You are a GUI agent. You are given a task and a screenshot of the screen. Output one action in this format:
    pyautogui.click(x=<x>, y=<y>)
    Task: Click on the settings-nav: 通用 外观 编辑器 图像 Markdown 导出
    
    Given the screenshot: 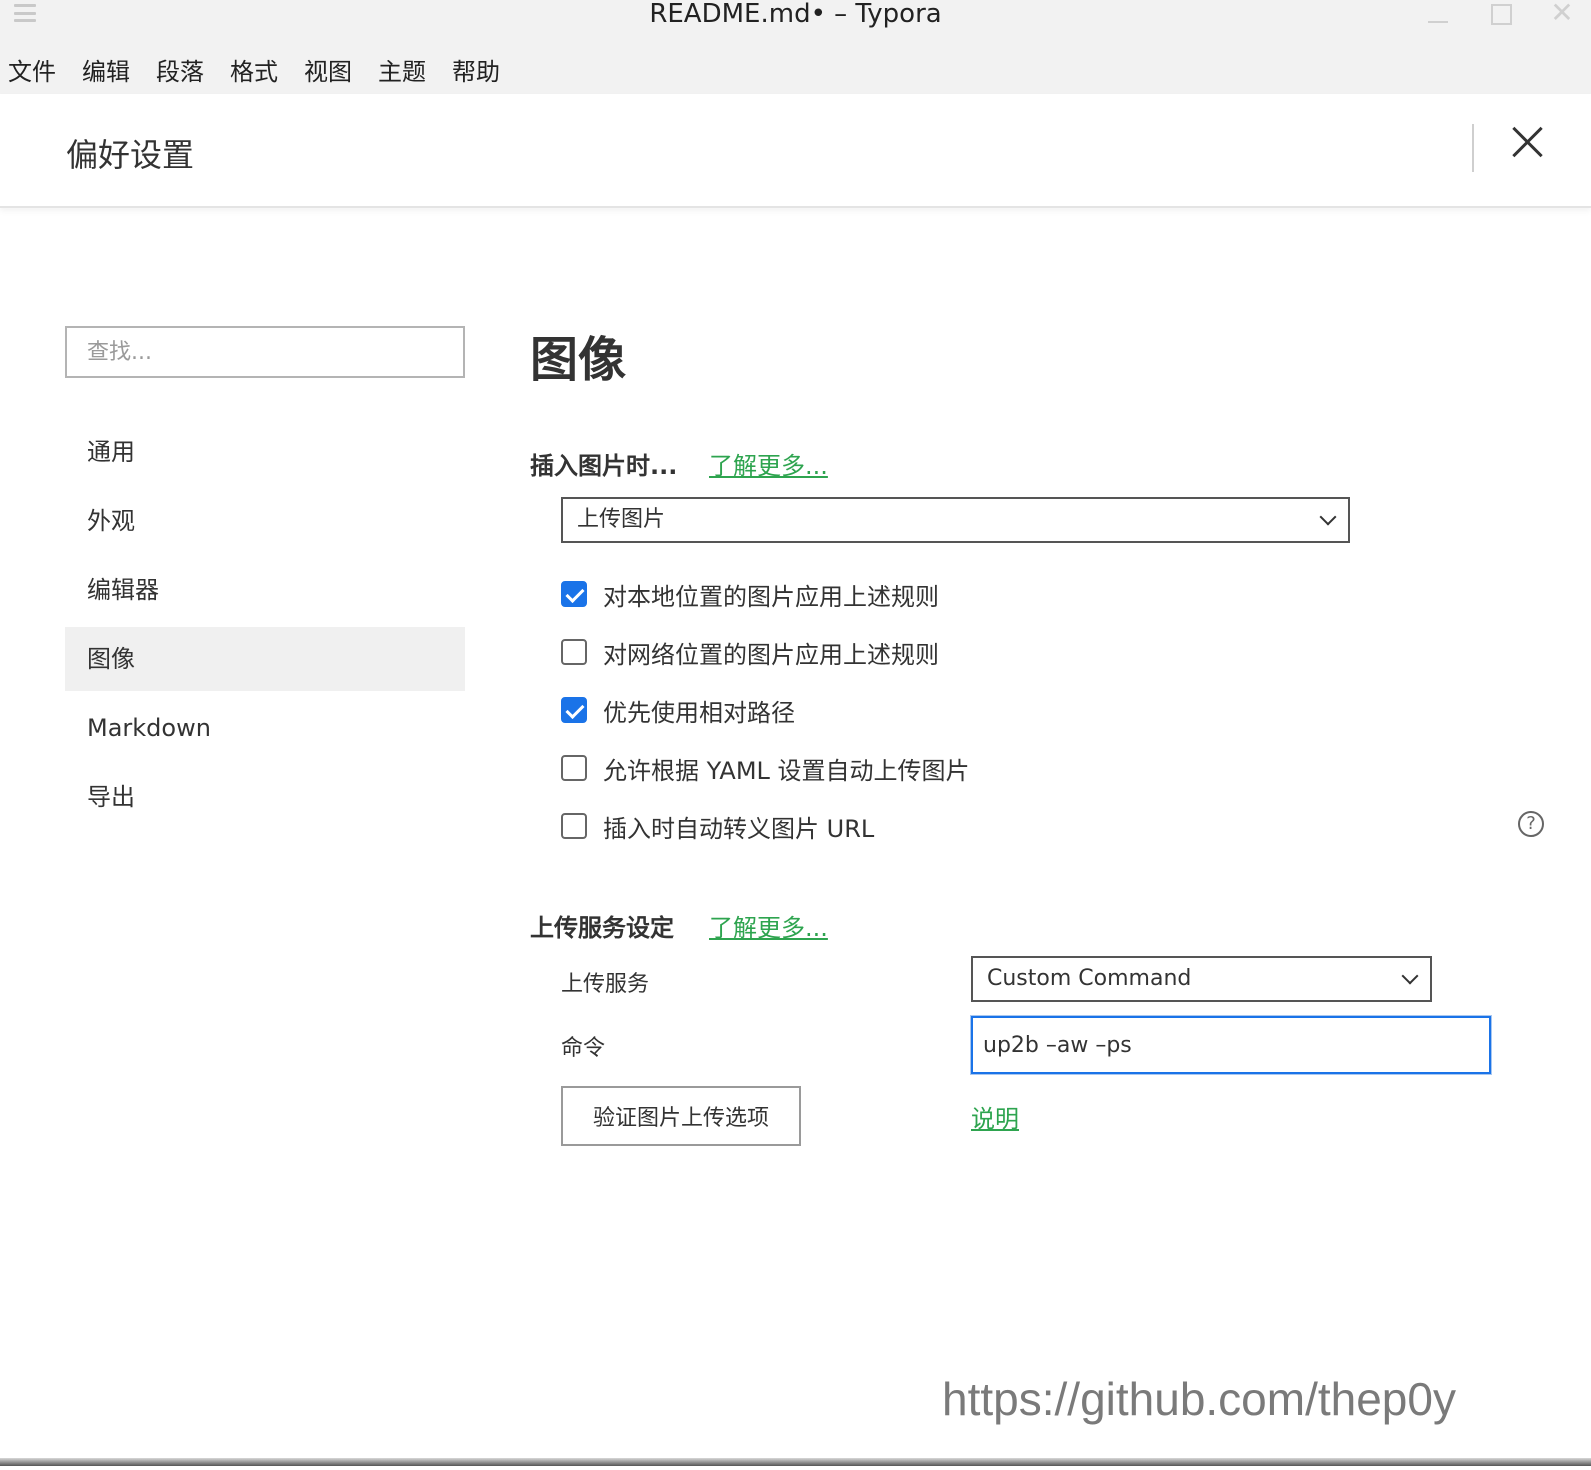 What is the action you would take?
    pyautogui.click(x=265, y=627)
    